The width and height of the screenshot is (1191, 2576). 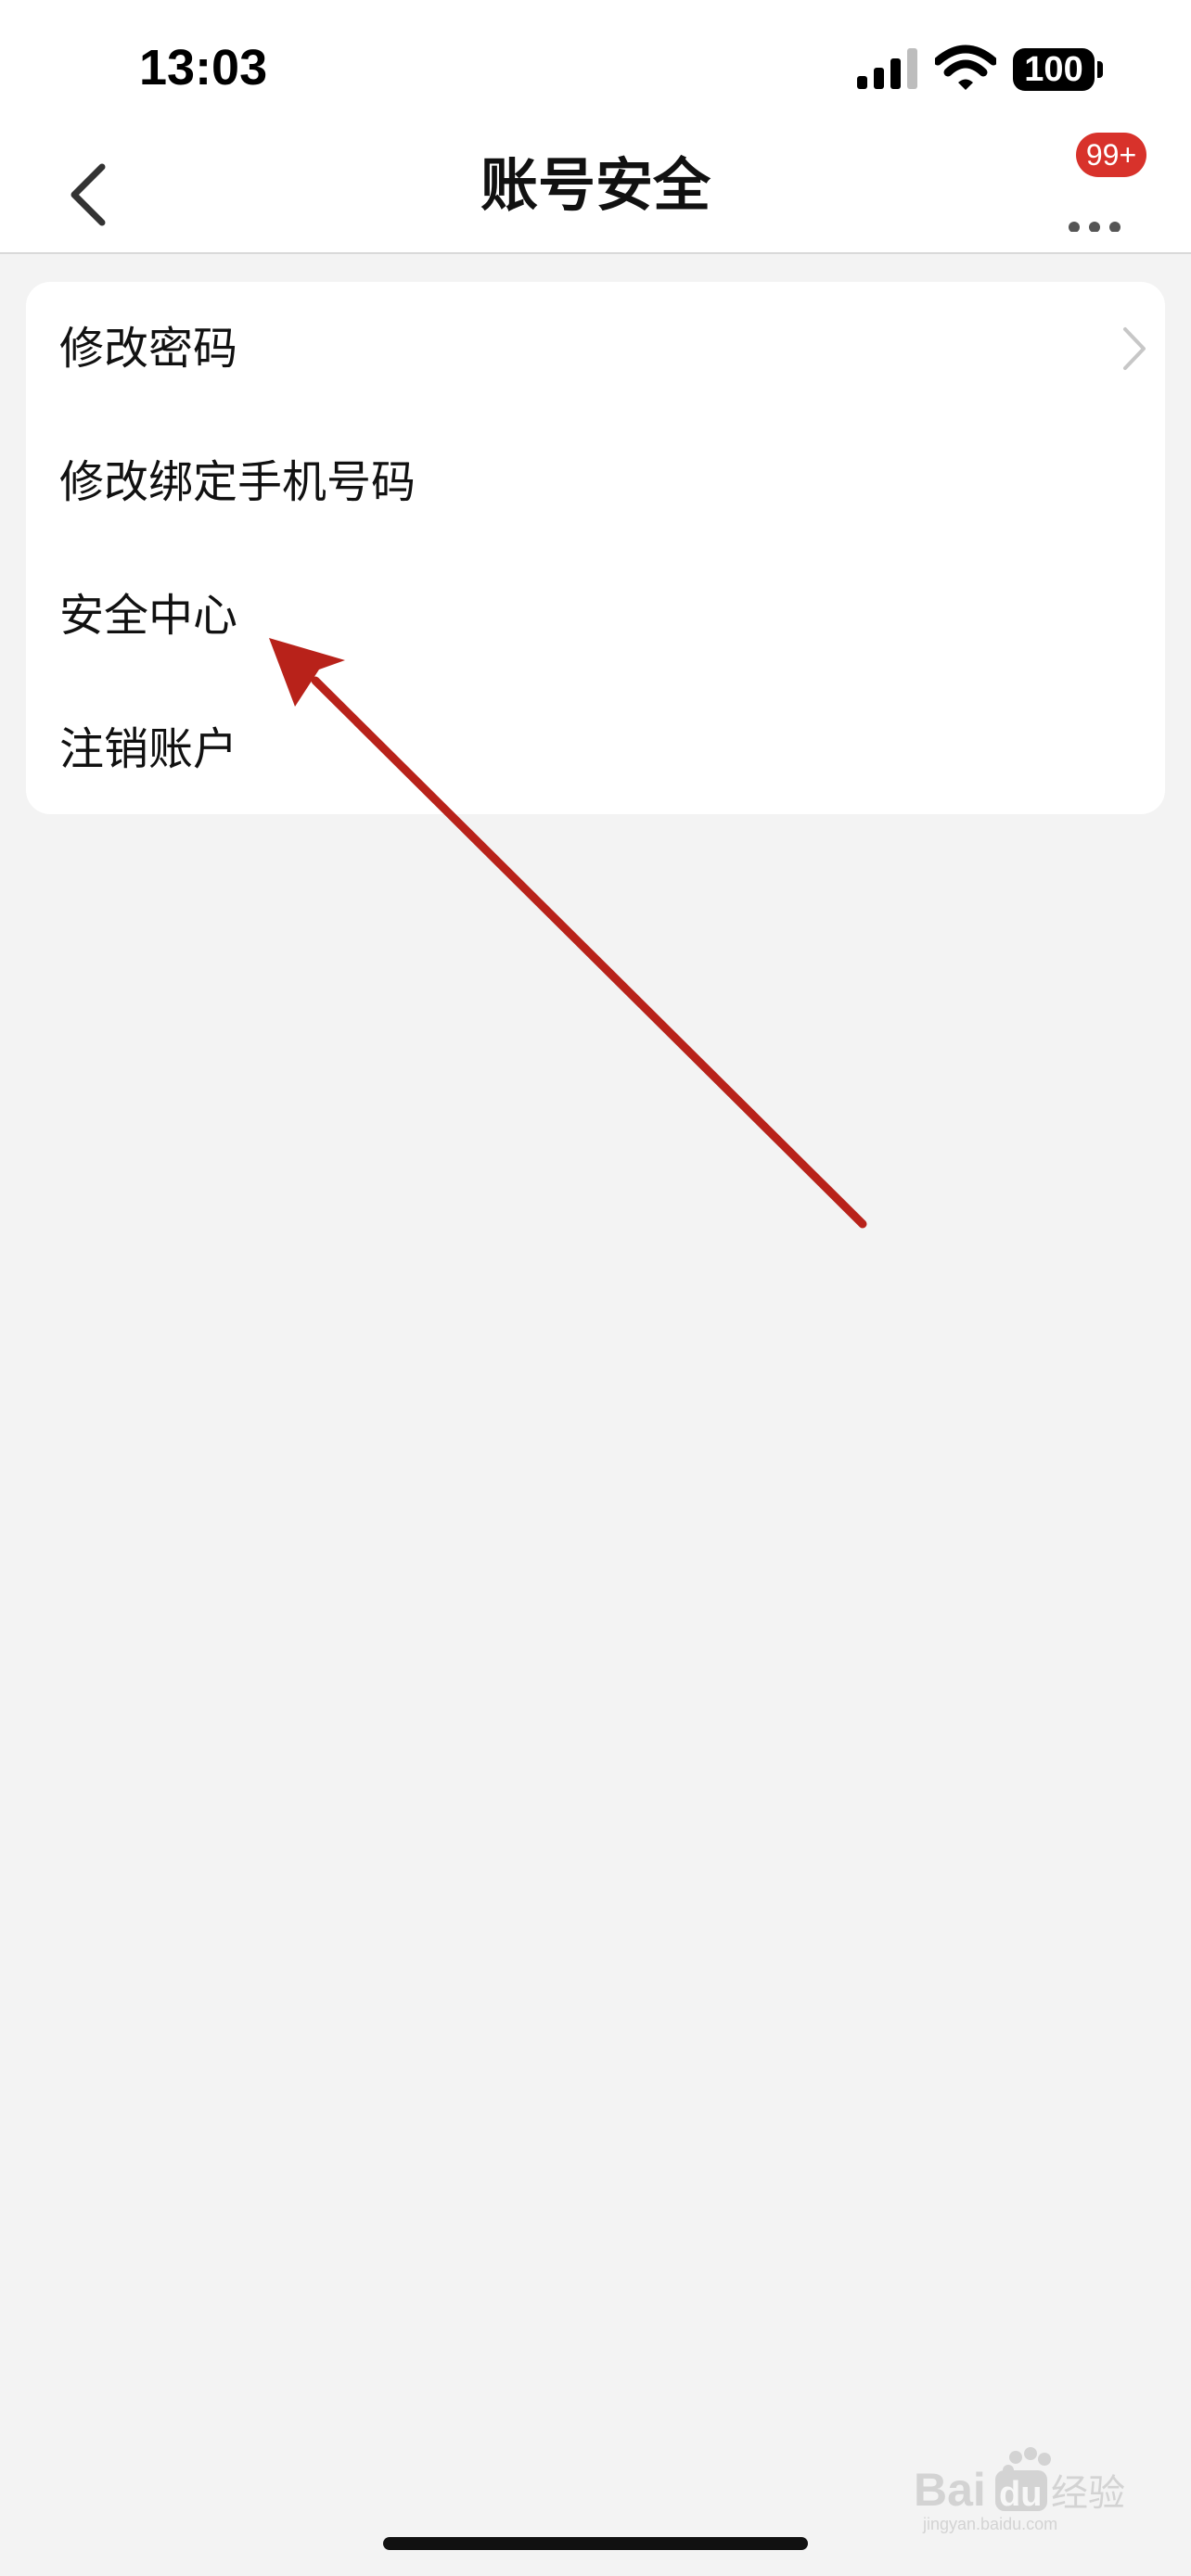 I want to click on svg-text: Bai, so click(x=950, y=2490).